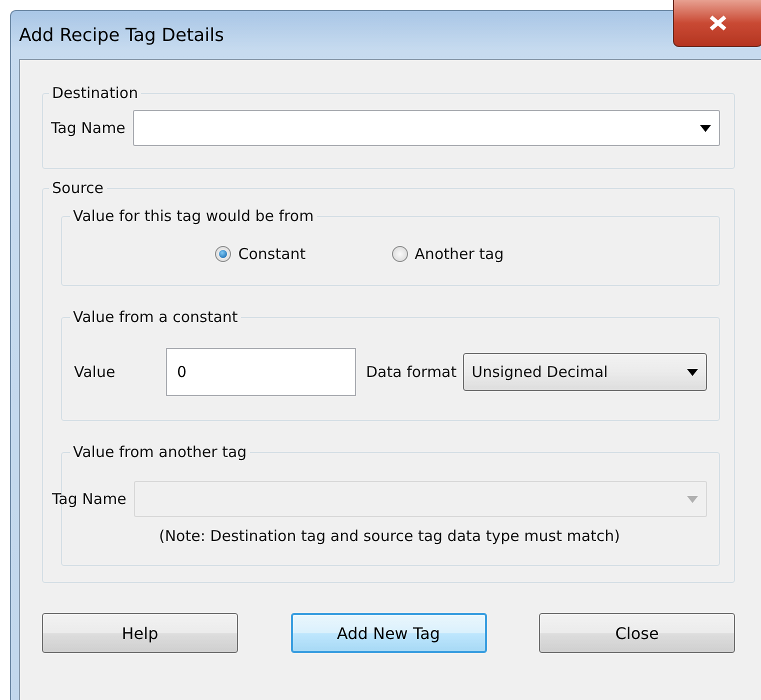 Image resolution: width=761 pixels, height=700 pixels. Describe the element at coordinates (260, 254) in the screenshot. I see `radio-option: Constant` at that location.